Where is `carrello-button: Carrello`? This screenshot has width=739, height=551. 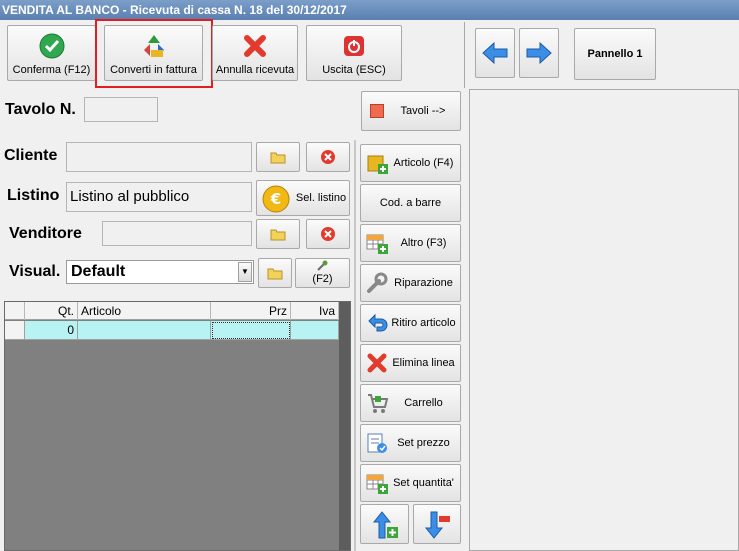
carrello-button: Carrello is located at coordinates (410, 403).